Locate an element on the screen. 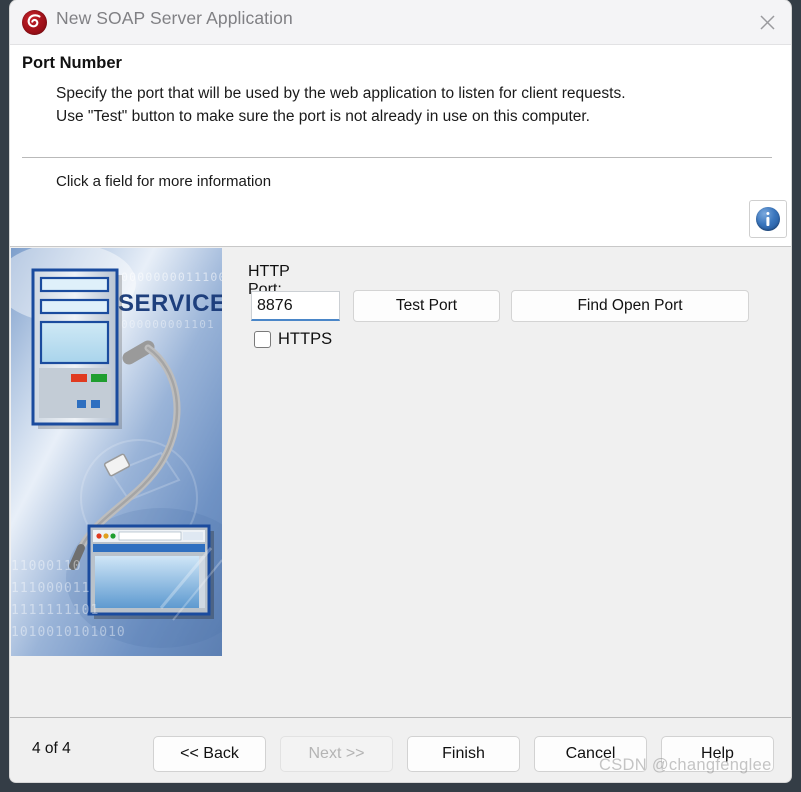  svg-text: 000000001101 is located at coordinates (168, 324).